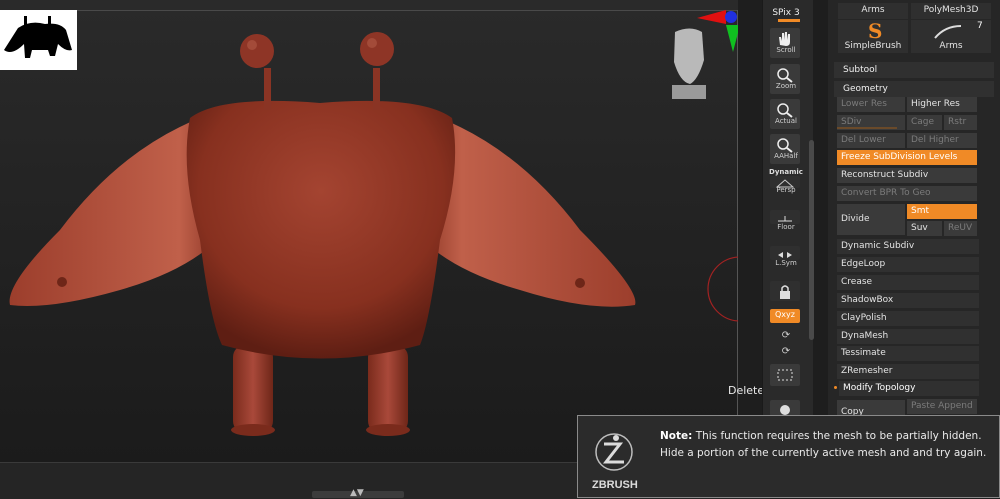 The height and width of the screenshot is (499, 1000). What do you see at coordinates (951, 11) in the screenshot?
I see `tool-thumb-polymesh3d: PolyMesh3D` at bounding box center [951, 11].